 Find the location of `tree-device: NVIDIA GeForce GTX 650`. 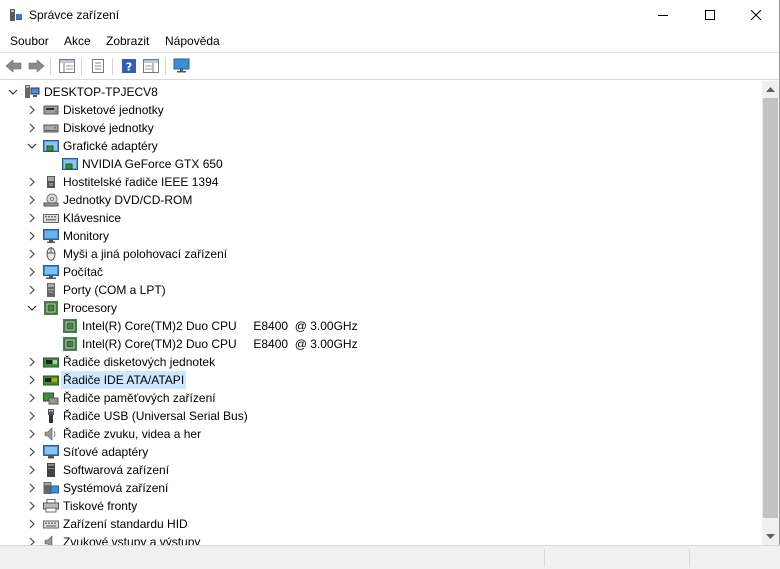

tree-device: NVIDIA GeForce GTX 650 is located at coordinates (381, 164).